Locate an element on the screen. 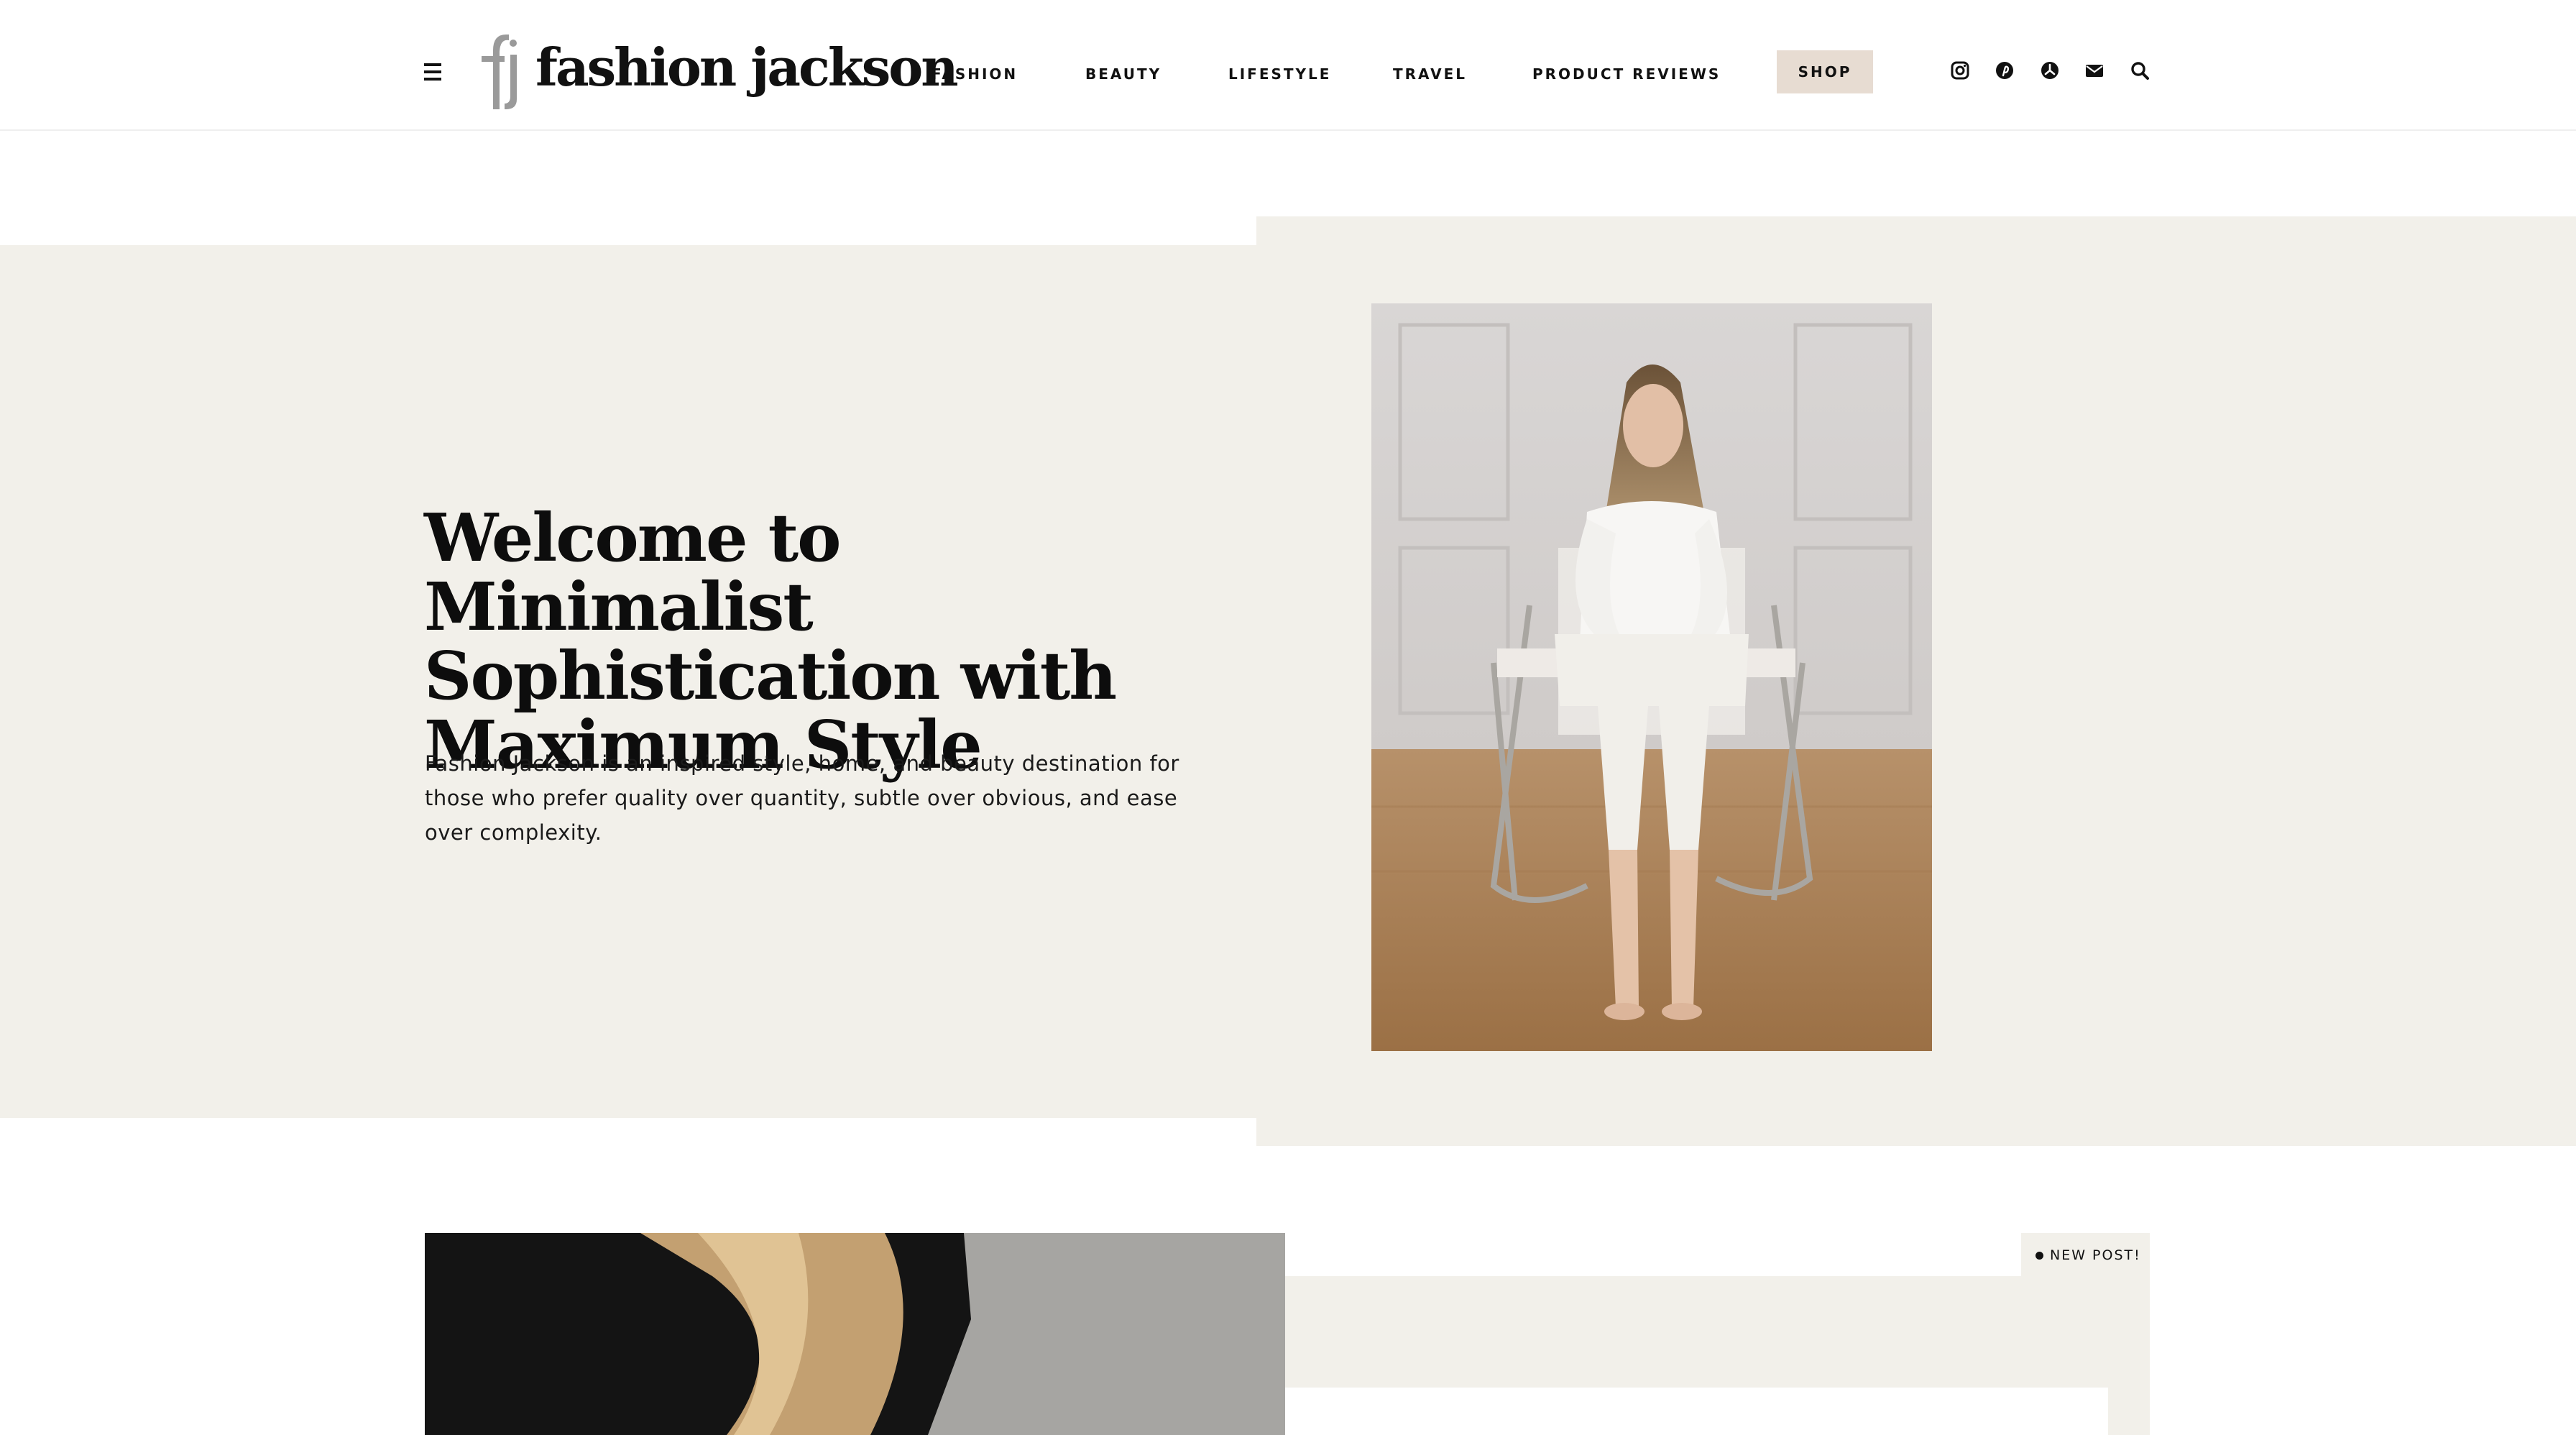  search-icon is located at coordinates (2140, 70).